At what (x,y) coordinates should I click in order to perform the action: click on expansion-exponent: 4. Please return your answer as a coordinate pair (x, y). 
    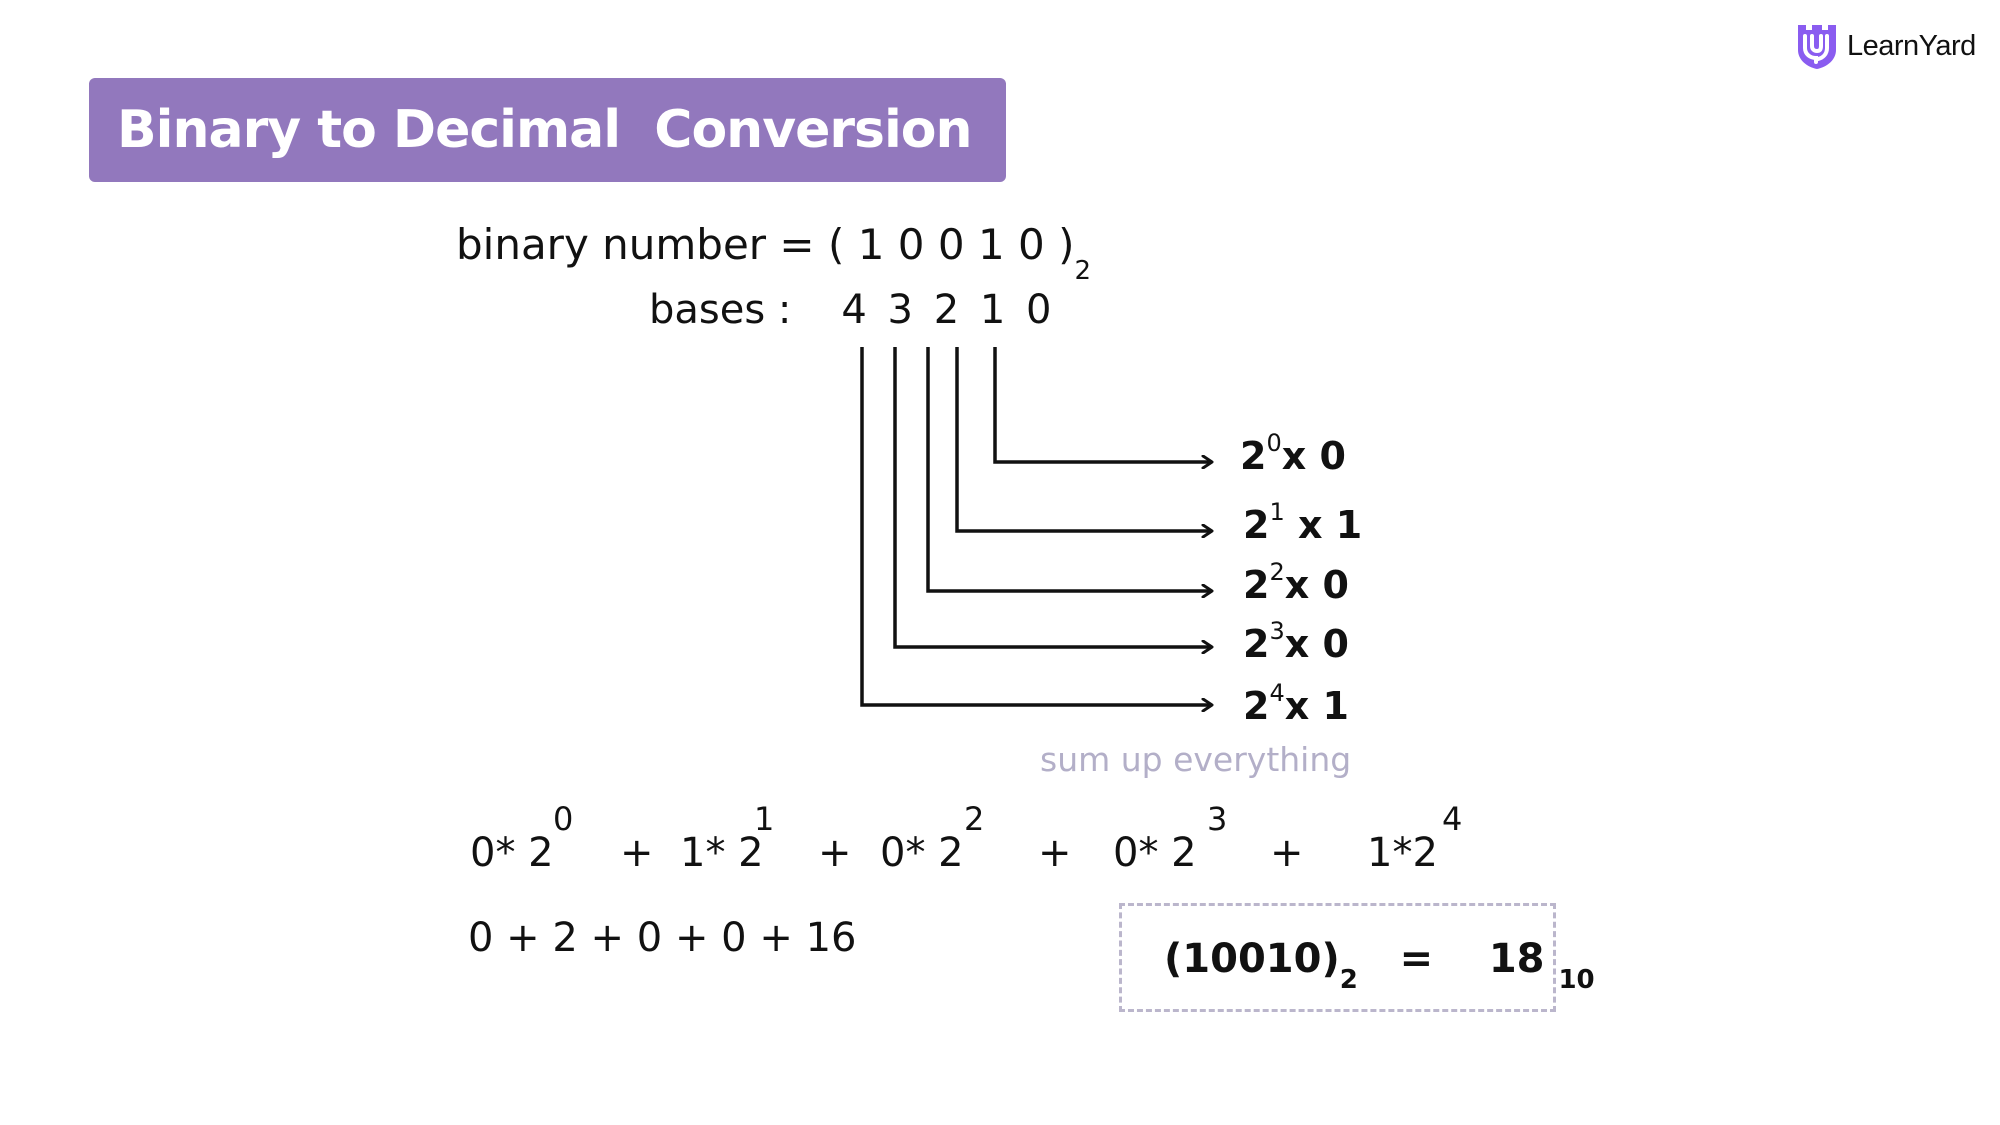
    Looking at the image, I should click on (1452, 819).